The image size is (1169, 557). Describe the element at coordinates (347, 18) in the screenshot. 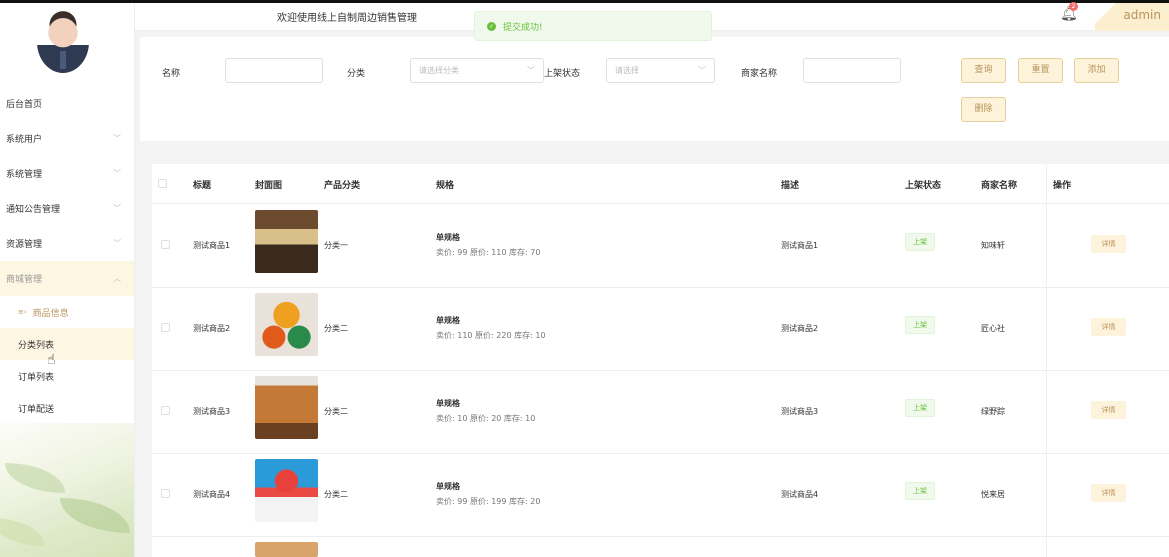

I see `welcome-title: 欢迎使用线上自制周边销售管理` at that location.